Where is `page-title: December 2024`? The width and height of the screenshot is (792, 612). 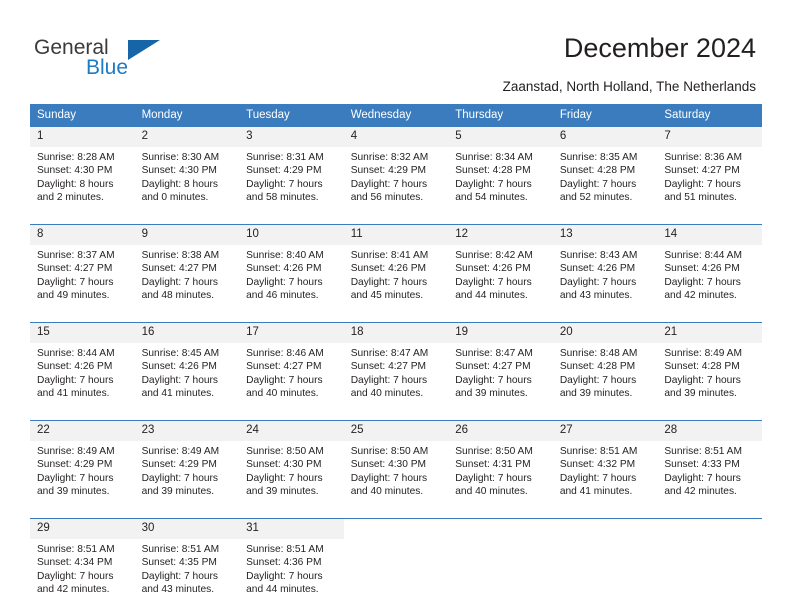 page-title: December 2024 is located at coordinates (659, 48).